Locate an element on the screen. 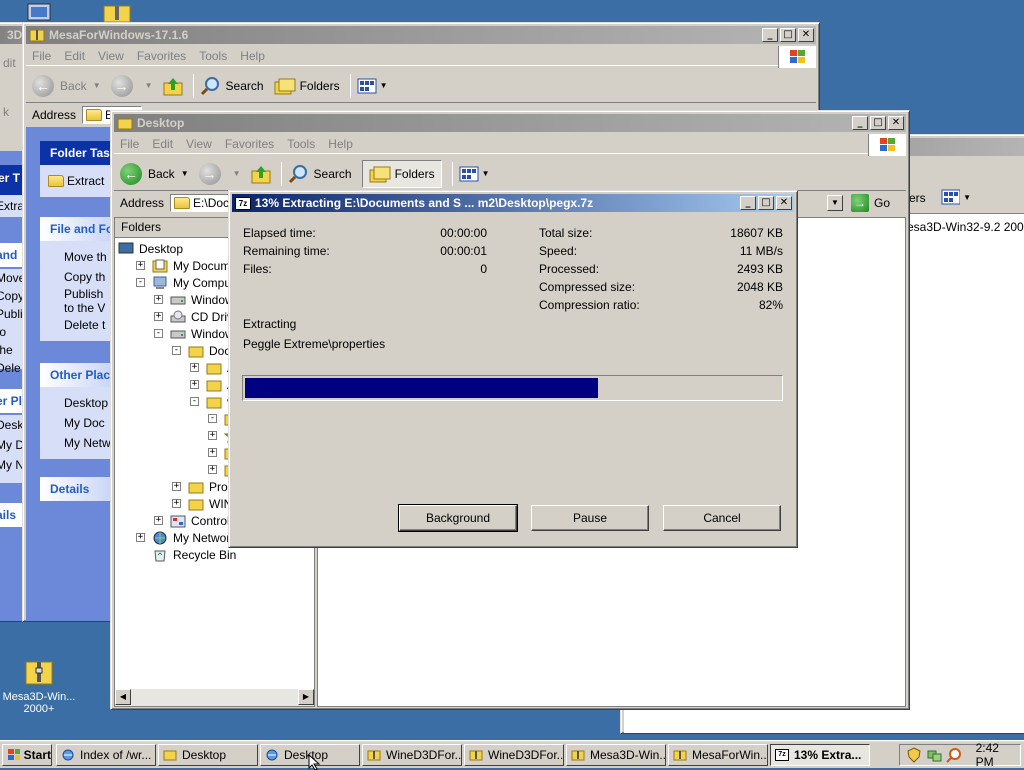  go-arrow-icon: → is located at coordinates (860, 203).